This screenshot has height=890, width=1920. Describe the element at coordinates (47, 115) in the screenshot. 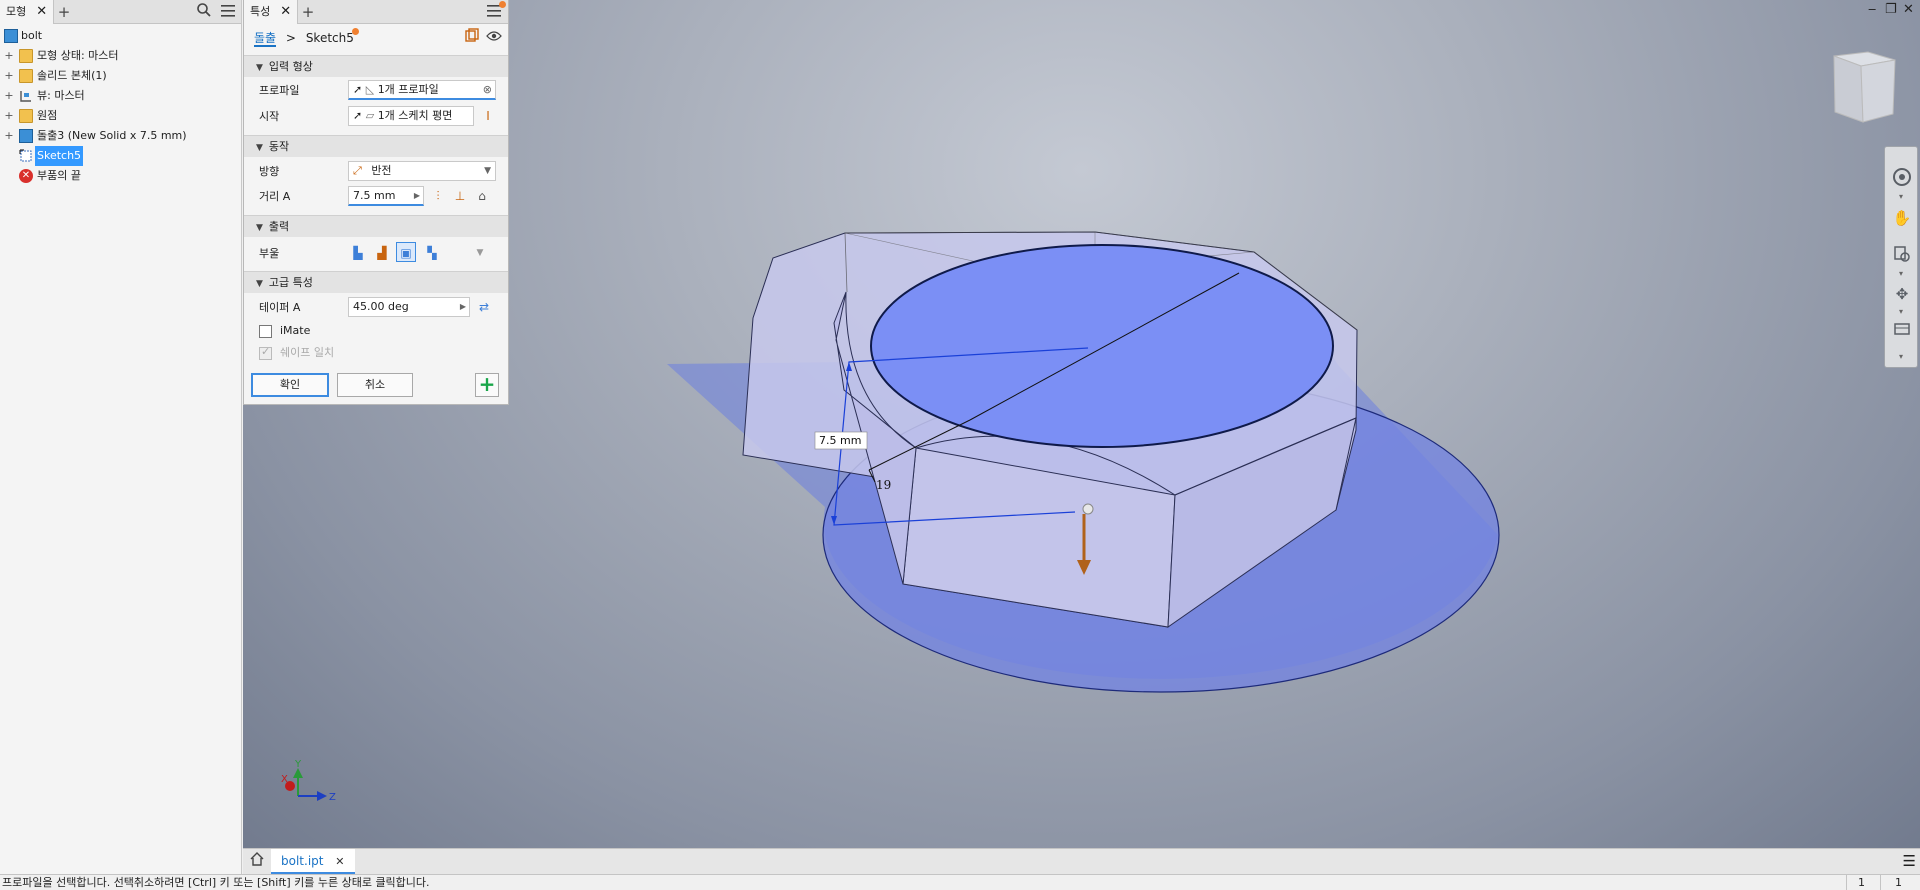

I see `tree-node-label: 원점` at that location.